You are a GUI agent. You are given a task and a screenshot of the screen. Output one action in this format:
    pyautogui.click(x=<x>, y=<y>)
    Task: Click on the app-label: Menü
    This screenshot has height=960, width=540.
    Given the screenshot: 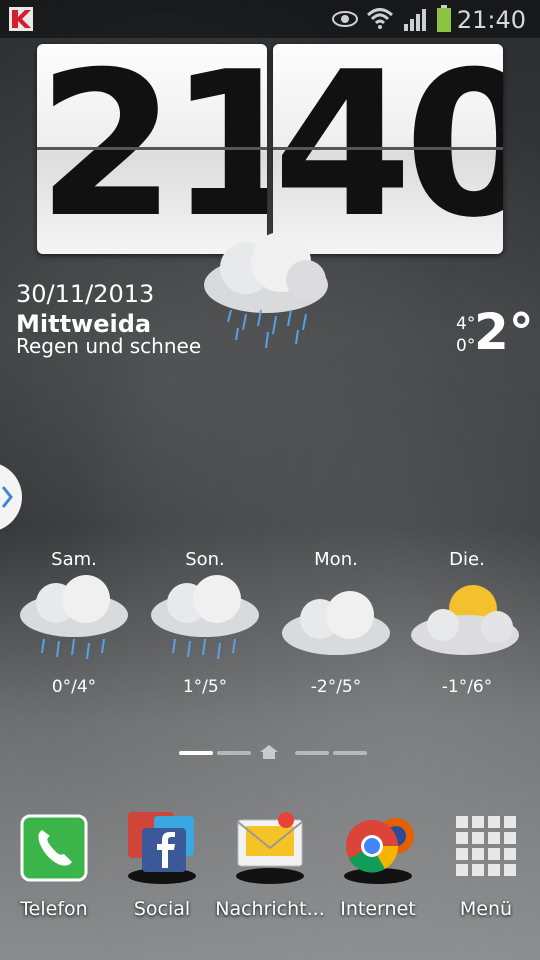 What is the action you would take?
    pyautogui.click(x=486, y=909)
    